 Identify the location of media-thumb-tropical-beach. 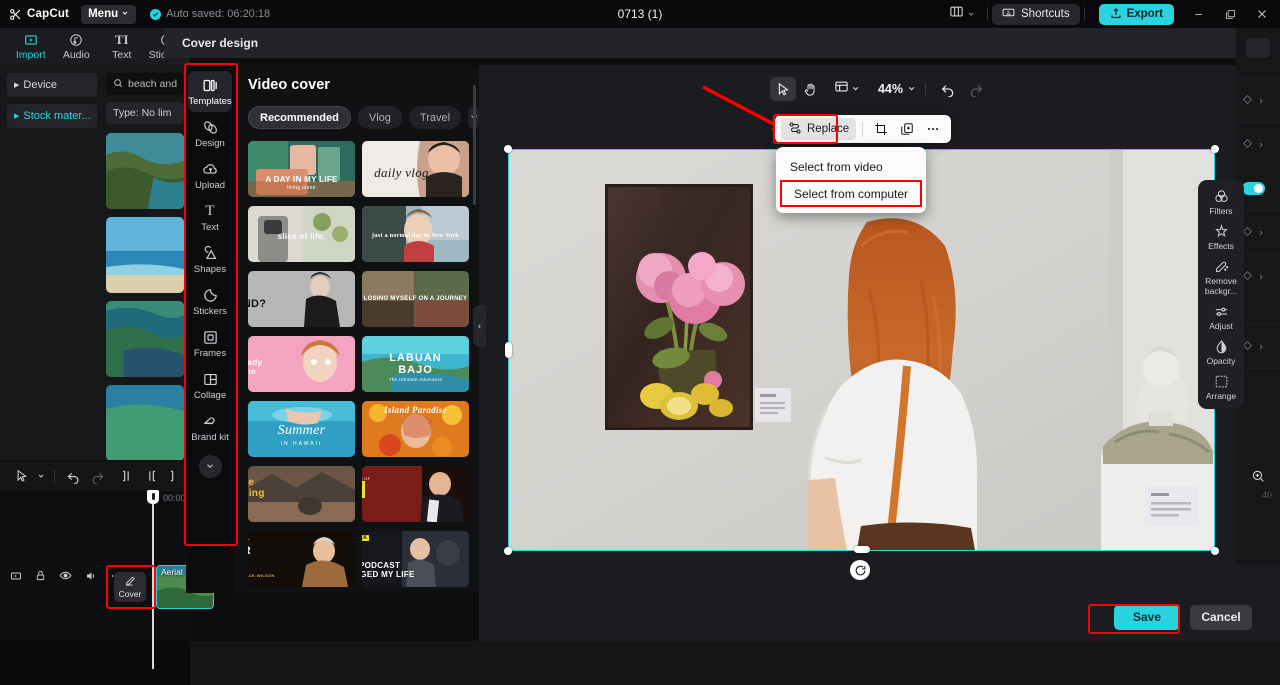
(145, 255).